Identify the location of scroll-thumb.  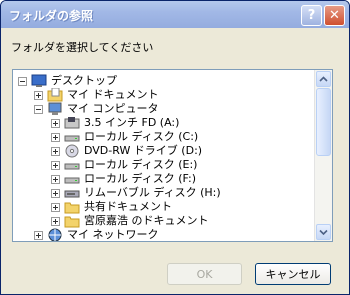
(323, 122).